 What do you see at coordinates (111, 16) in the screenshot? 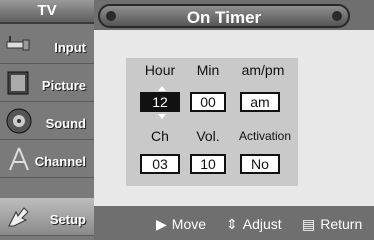
I see `title-left-cap` at bounding box center [111, 16].